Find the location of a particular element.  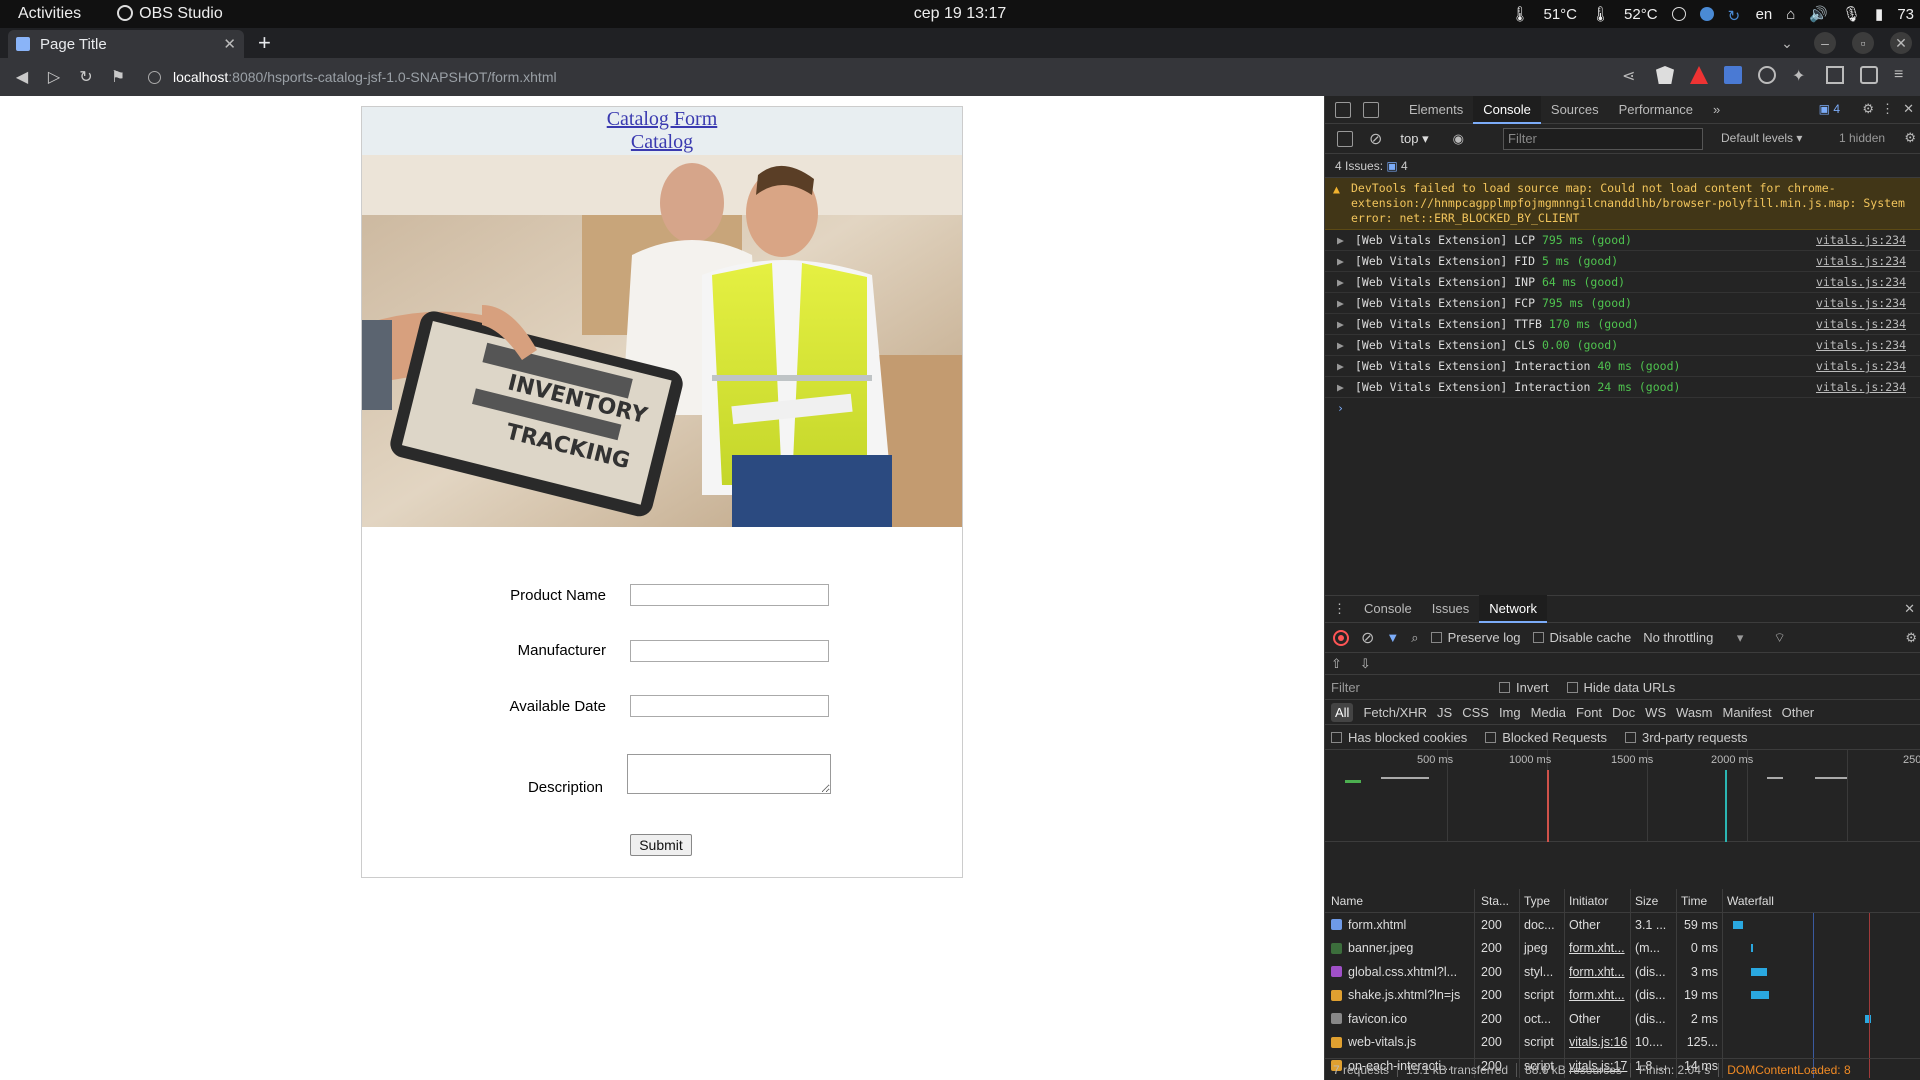

available-date-input is located at coordinates (729, 706).